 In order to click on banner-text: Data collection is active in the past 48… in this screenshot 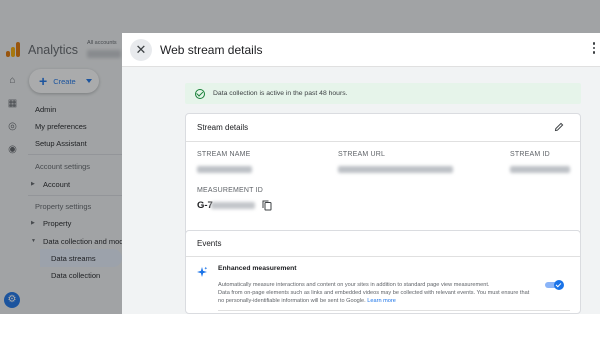, I will do `click(280, 93)`.